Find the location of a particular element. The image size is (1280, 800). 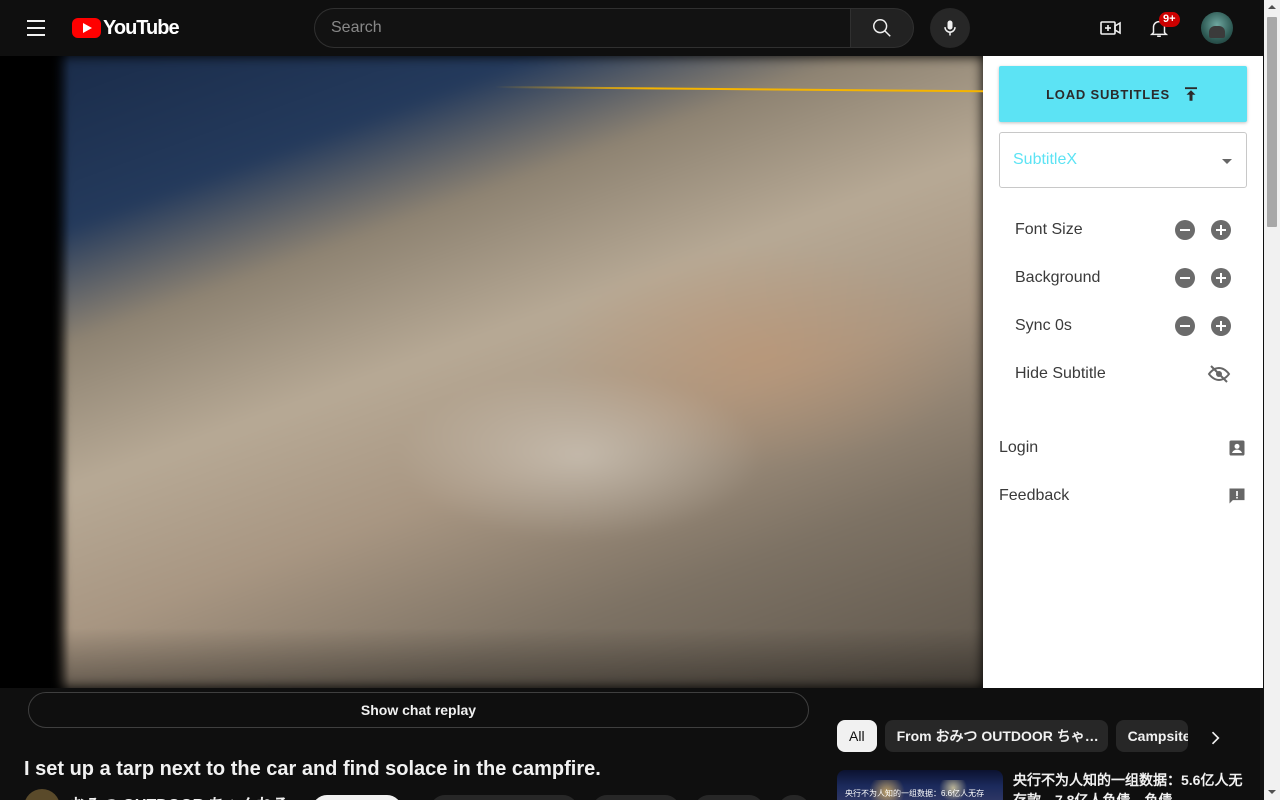

feedback-icon is located at coordinates (1237, 496).